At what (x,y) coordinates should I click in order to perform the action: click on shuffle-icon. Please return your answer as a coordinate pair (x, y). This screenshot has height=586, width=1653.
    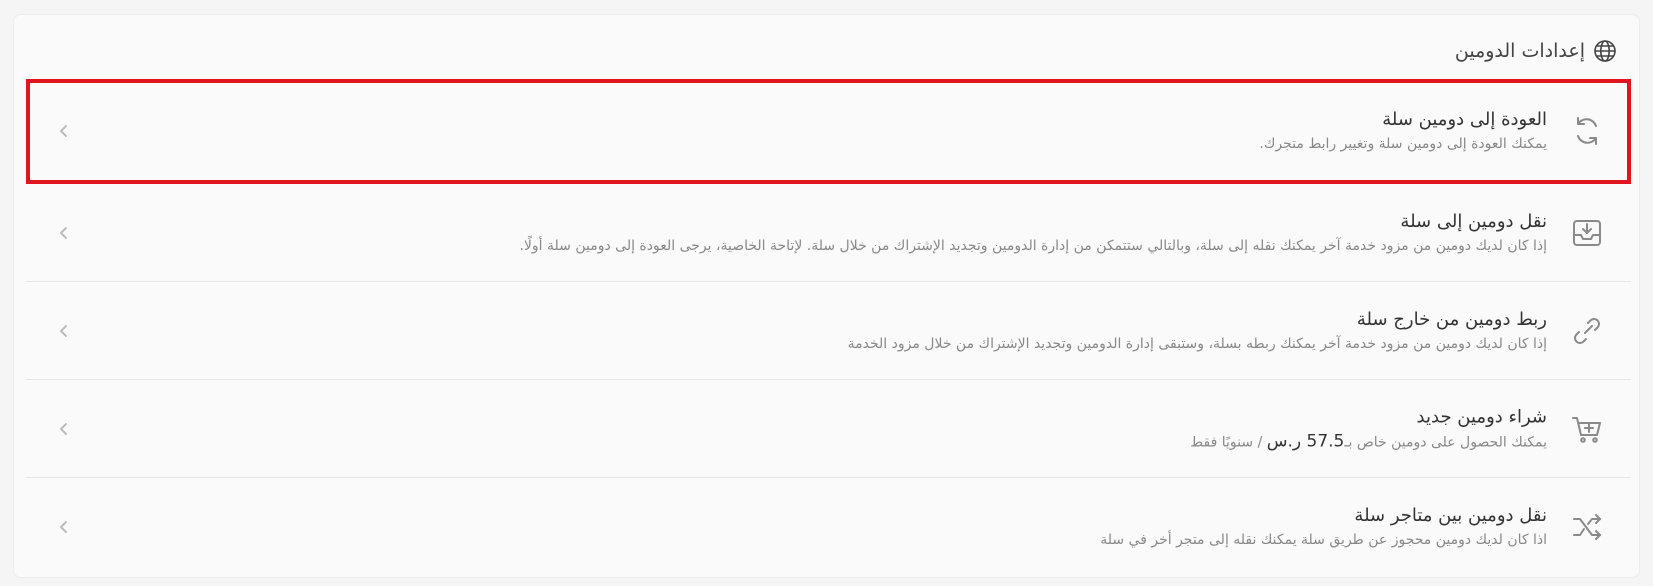
    Looking at the image, I should click on (1587, 527).